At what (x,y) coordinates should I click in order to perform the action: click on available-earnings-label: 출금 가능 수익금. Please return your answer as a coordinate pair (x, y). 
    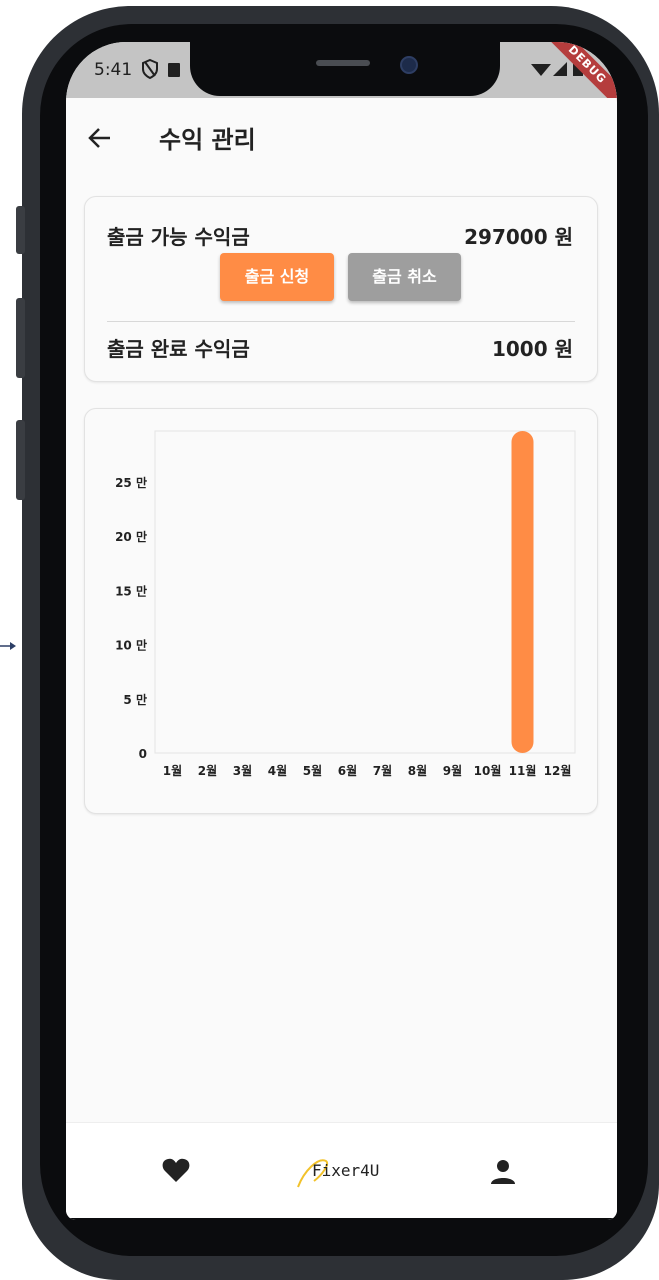
    Looking at the image, I should click on (178, 237).